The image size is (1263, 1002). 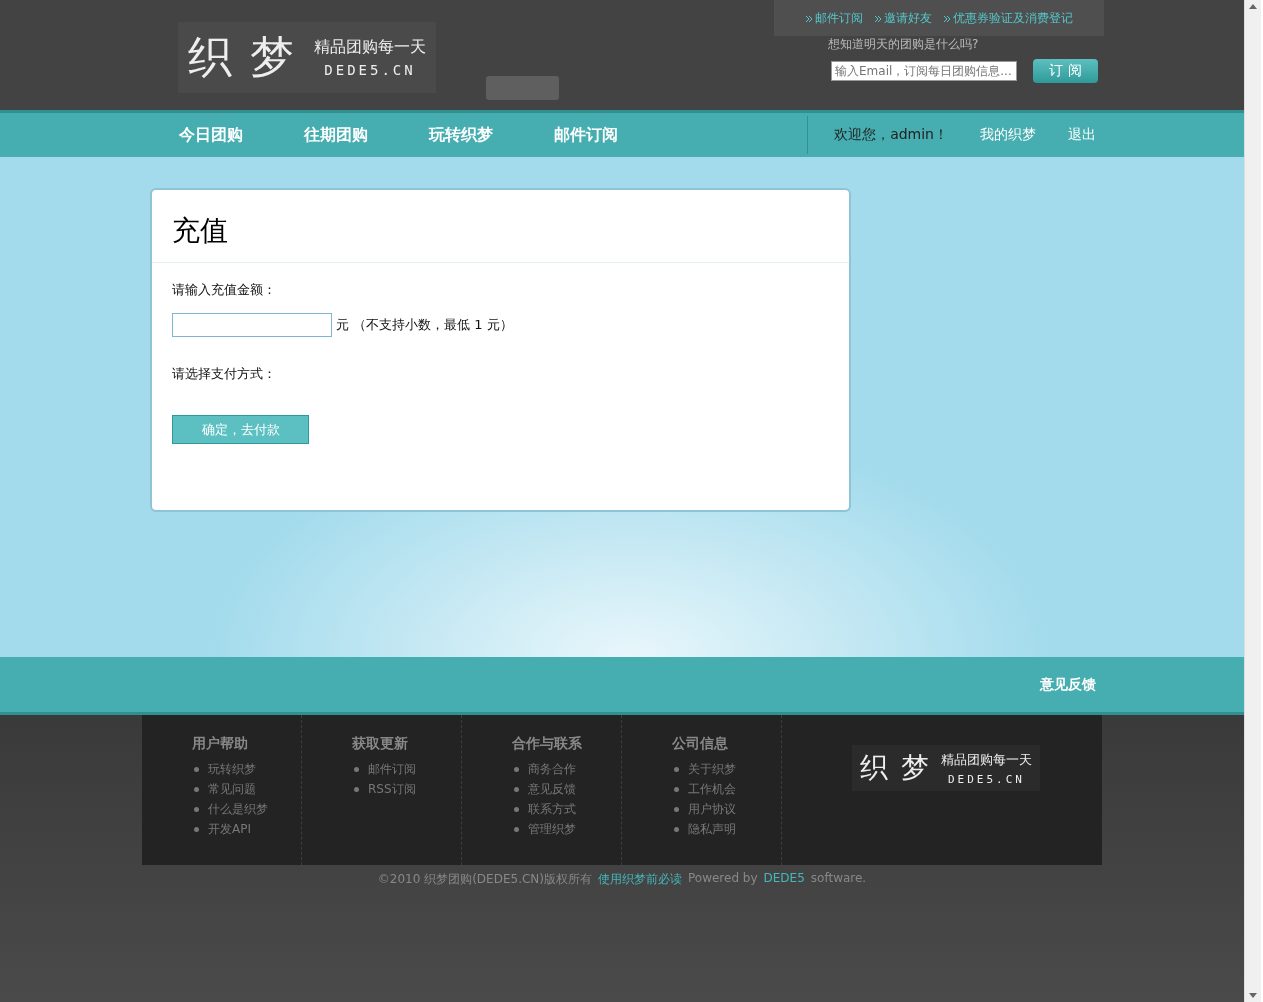 I want to click on amount-hint: （不支持小数，最低 1 元）, so click(x=433, y=325).